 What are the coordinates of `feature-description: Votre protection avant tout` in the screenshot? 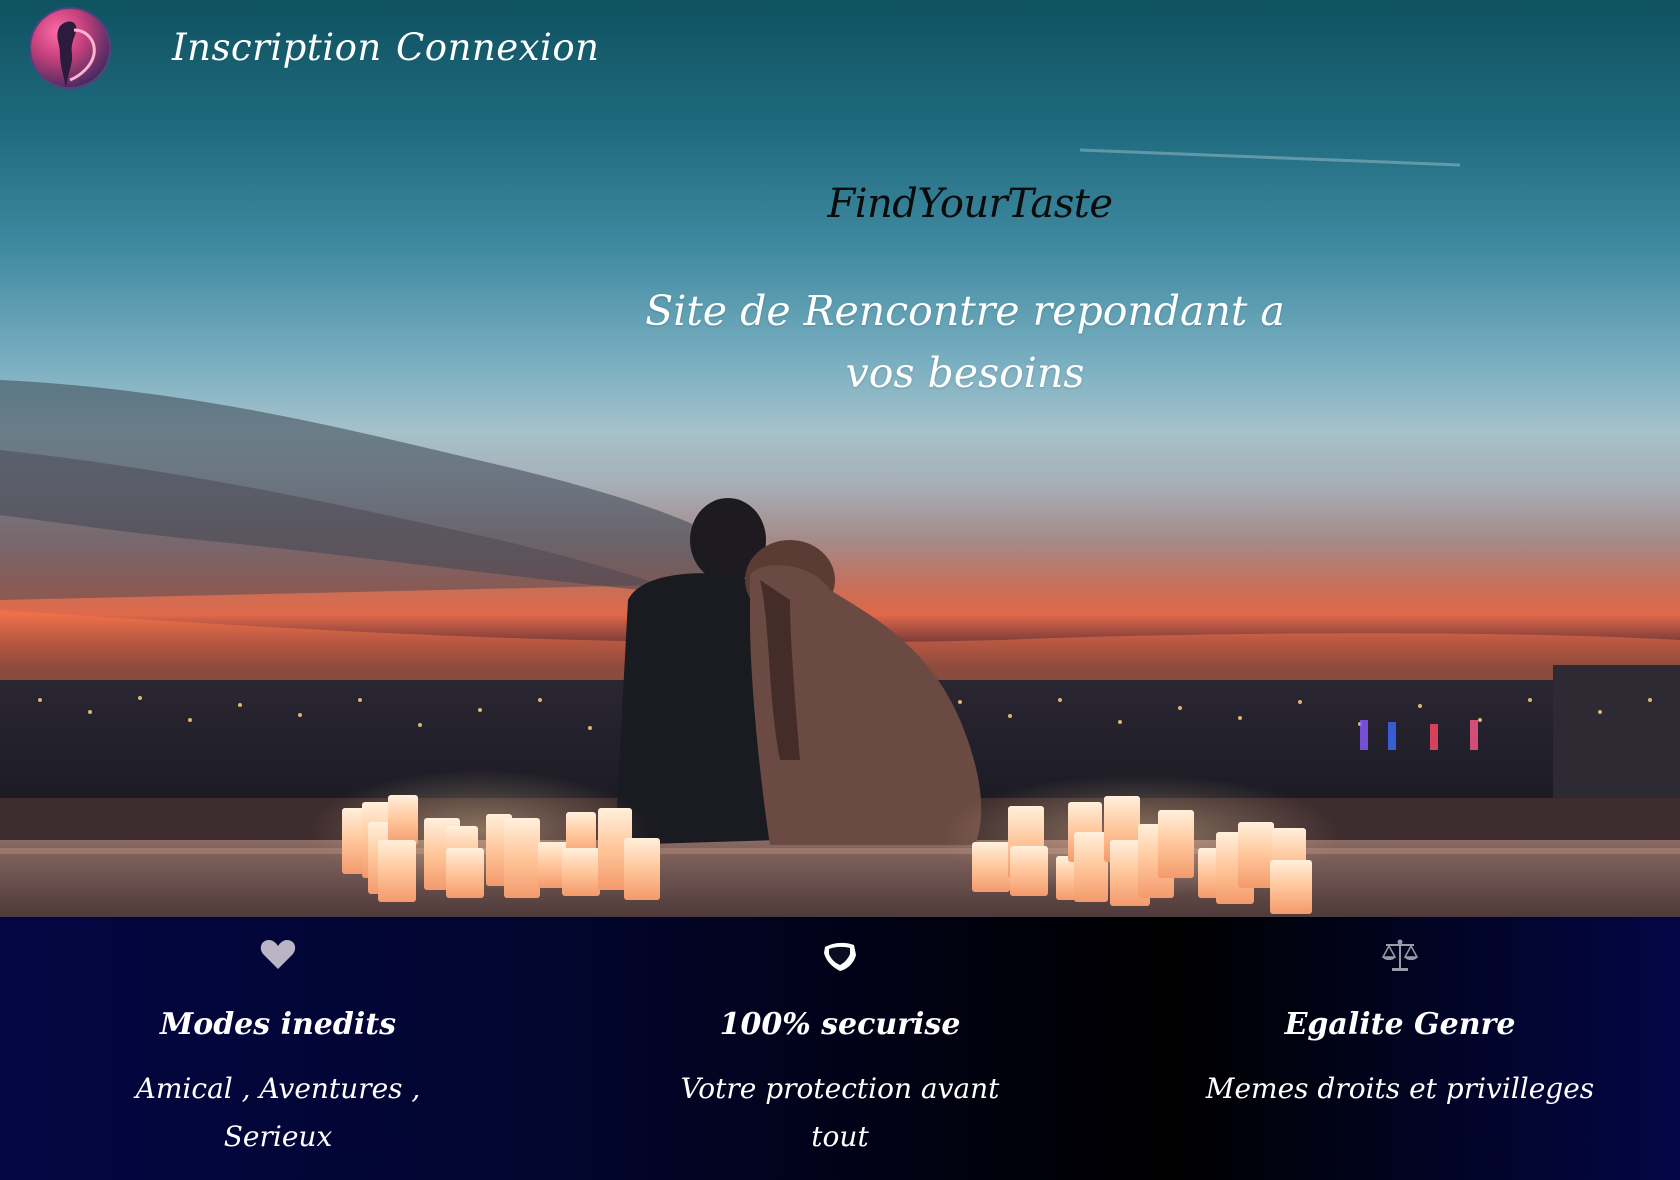 It's located at (840, 1112).